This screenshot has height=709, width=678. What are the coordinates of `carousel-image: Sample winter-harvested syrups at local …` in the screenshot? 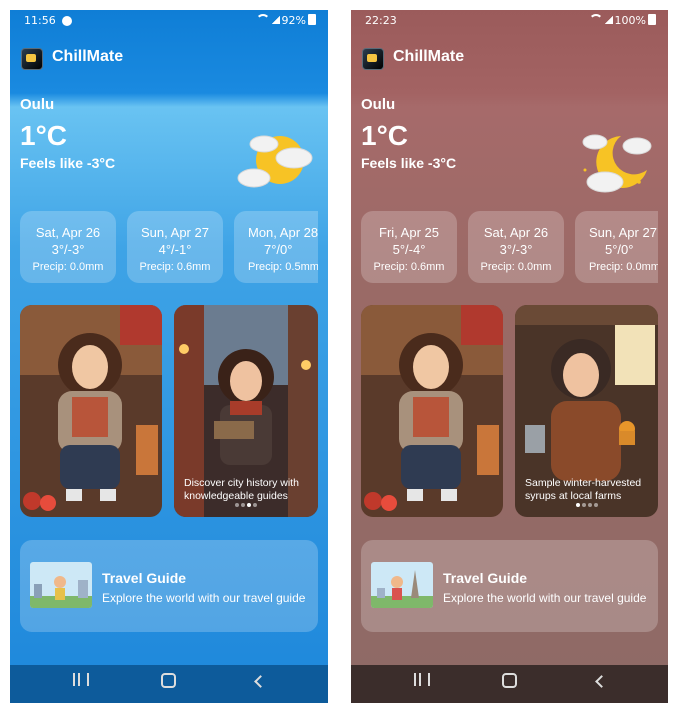 It's located at (586, 411).